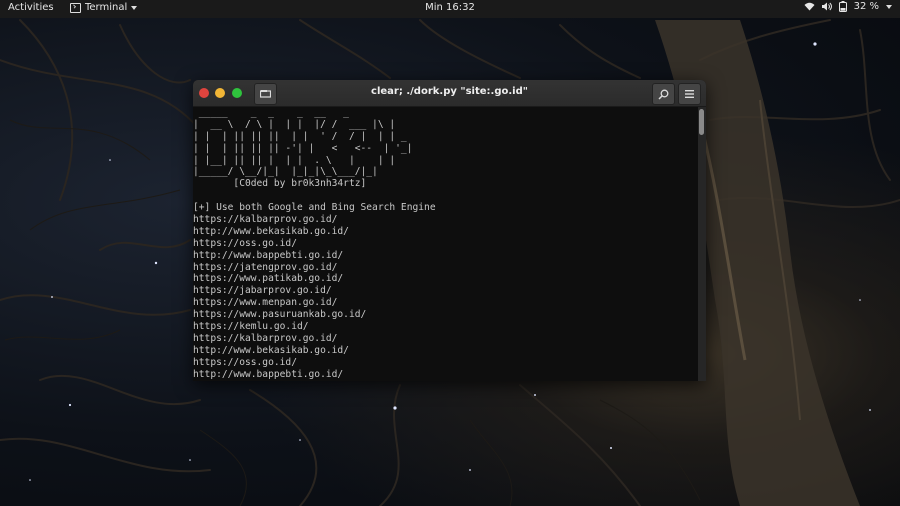 Image resolution: width=900 pixels, height=506 pixels. I want to click on battery-percentage: 32 %, so click(866, 6).